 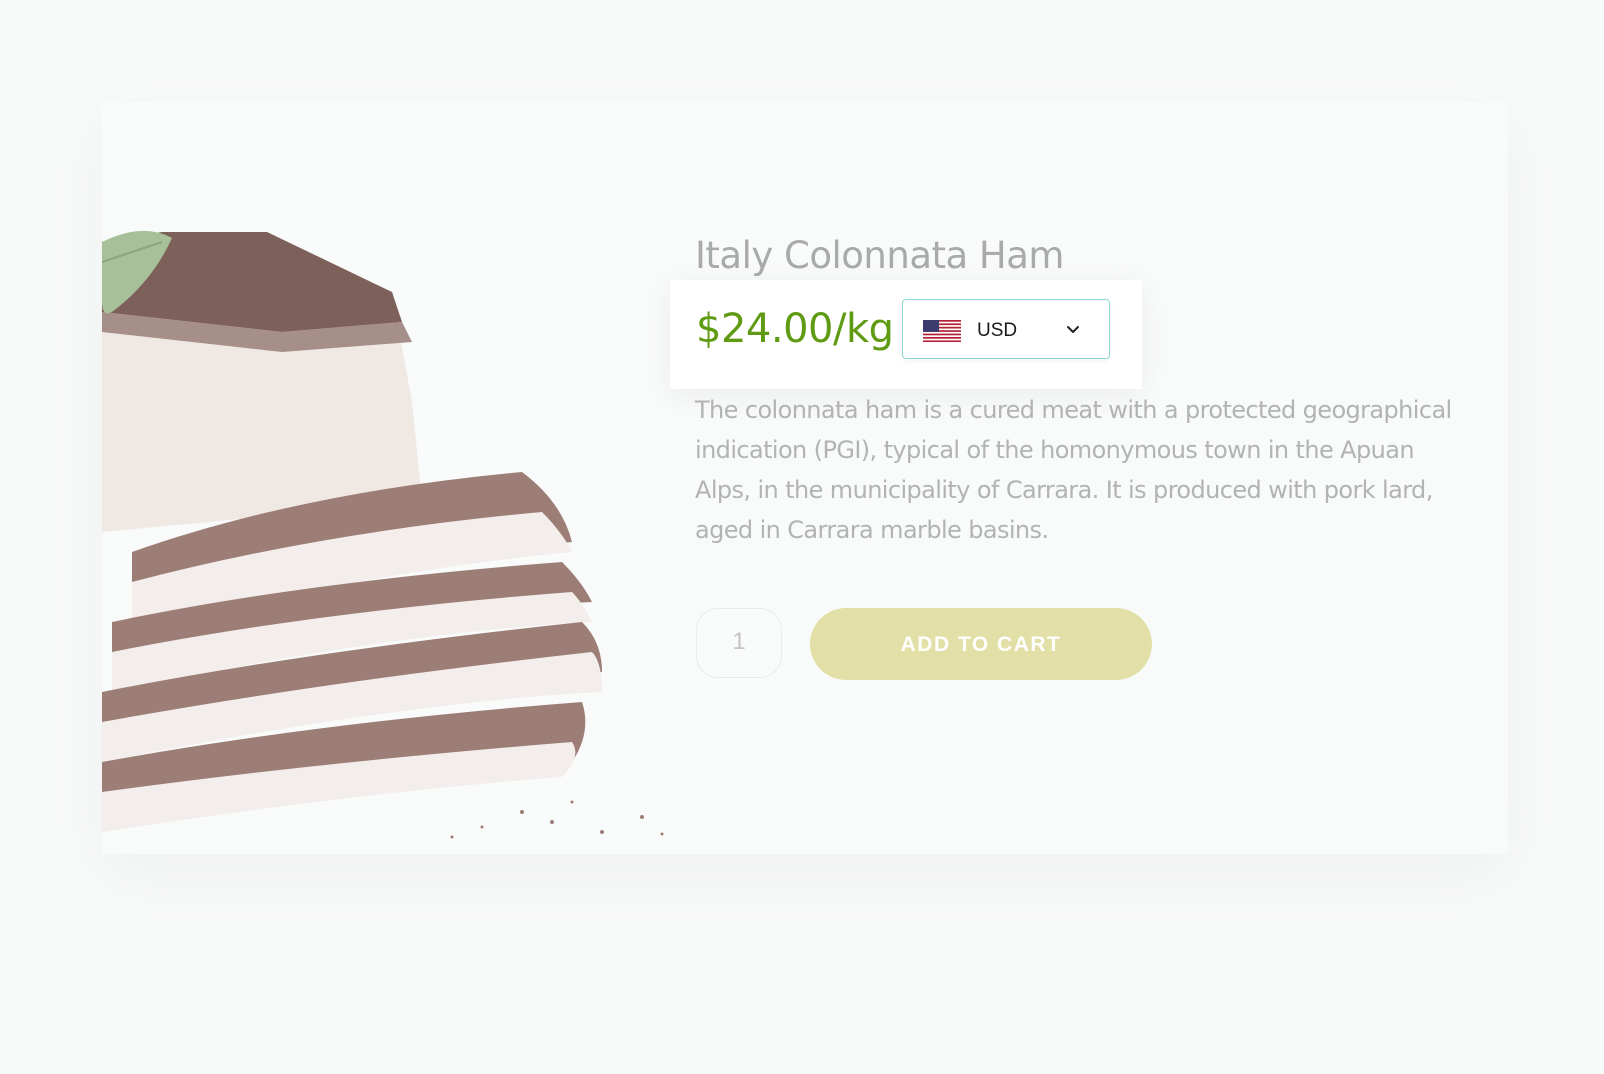 I want to click on product-title: Italy Colonnata Ham, so click(x=879, y=255).